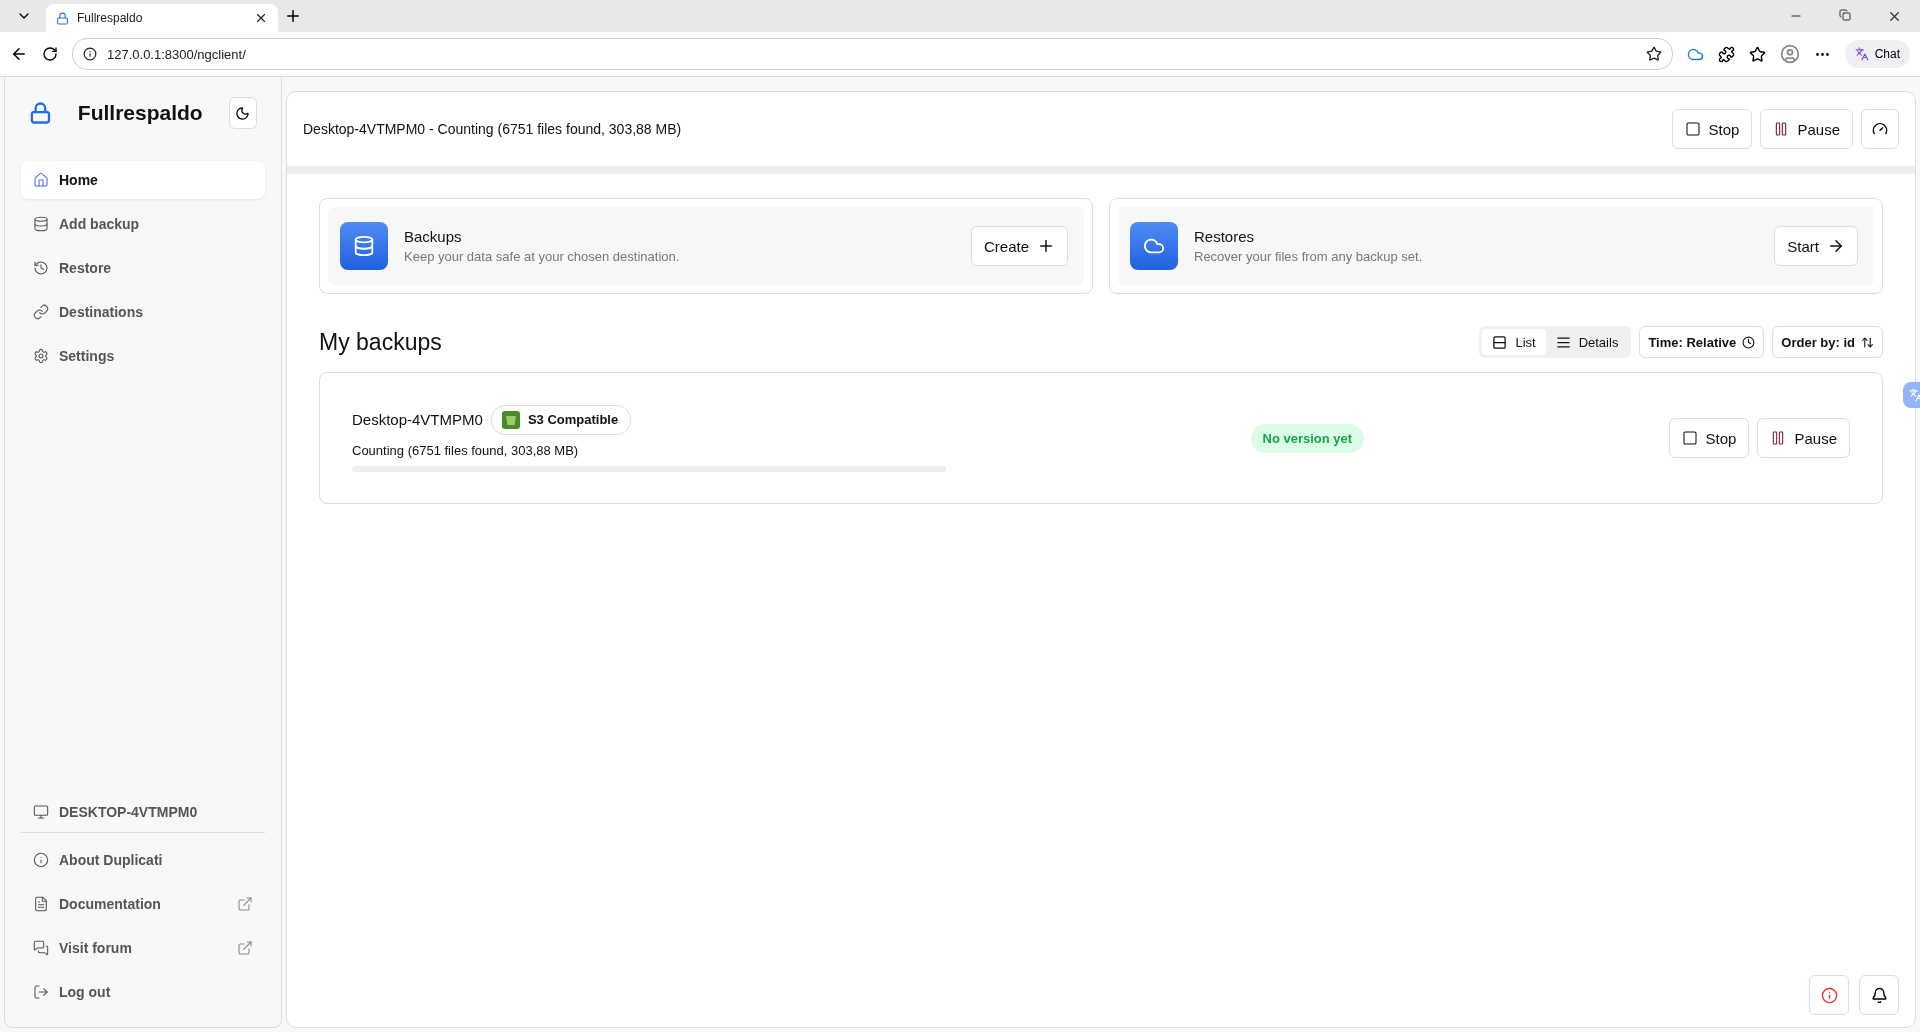 This screenshot has width=1920, height=1032. What do you see at coordinates (1816, 246) in the screenshot?
I see `start-button: Start` at bounding box center [1816, 246].